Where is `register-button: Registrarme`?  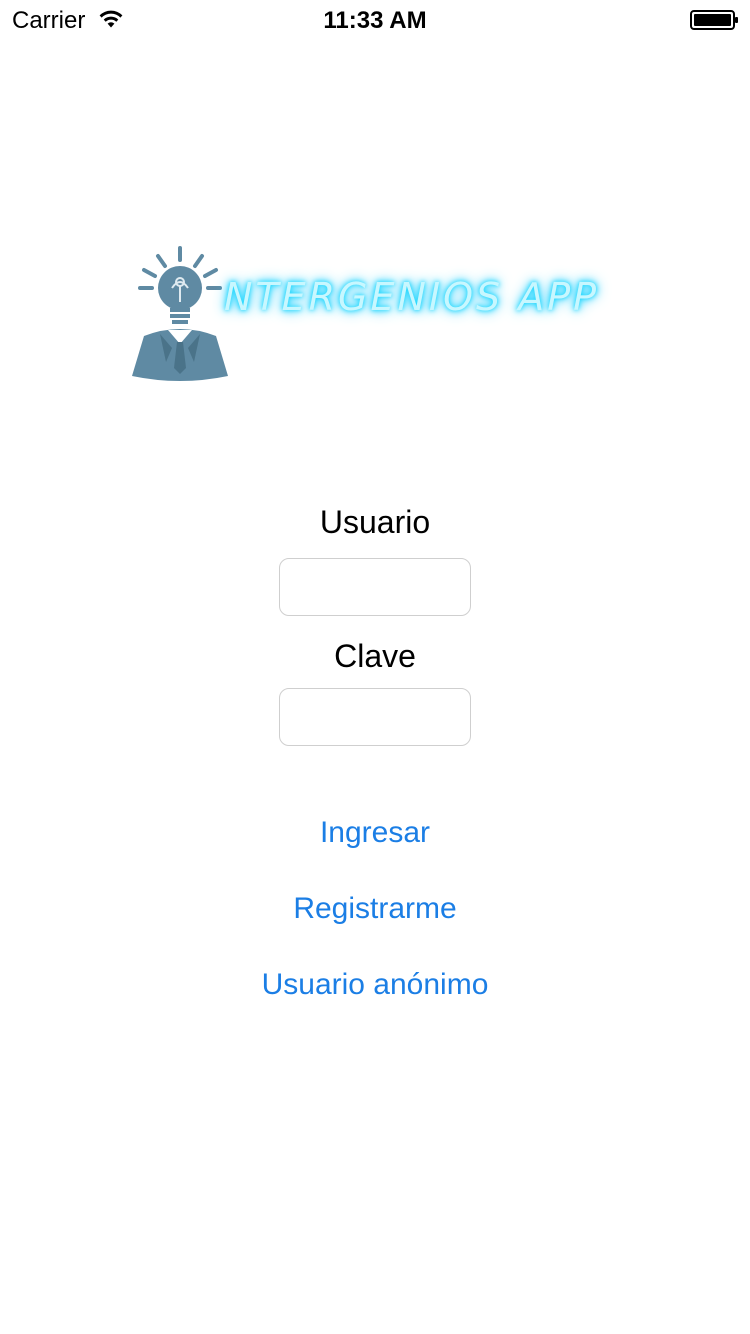
register-button: Registrarme is located at coordinates (375, 909).